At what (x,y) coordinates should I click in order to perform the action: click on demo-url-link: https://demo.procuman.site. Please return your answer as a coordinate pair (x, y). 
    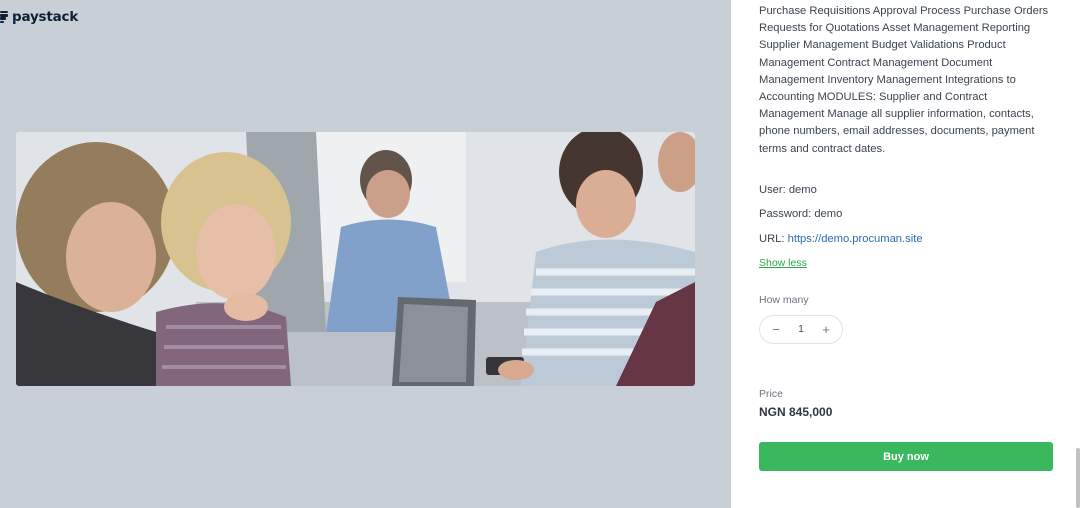
    Looking at the image, I should click on (855, 239).